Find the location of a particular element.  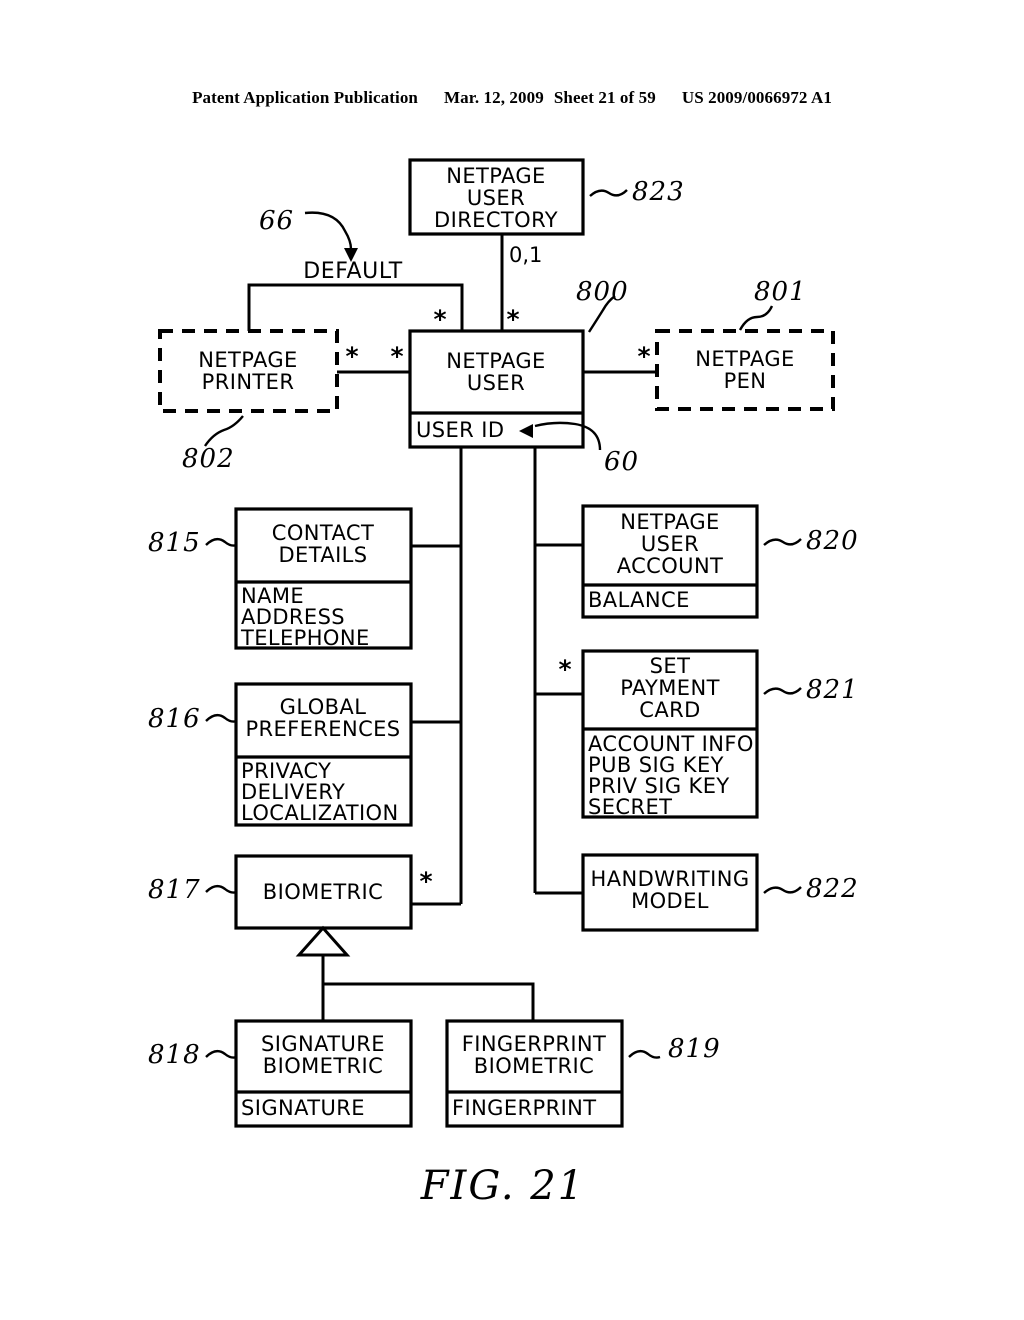

ref-label-816: 816 is located at coordinates (174, 719).